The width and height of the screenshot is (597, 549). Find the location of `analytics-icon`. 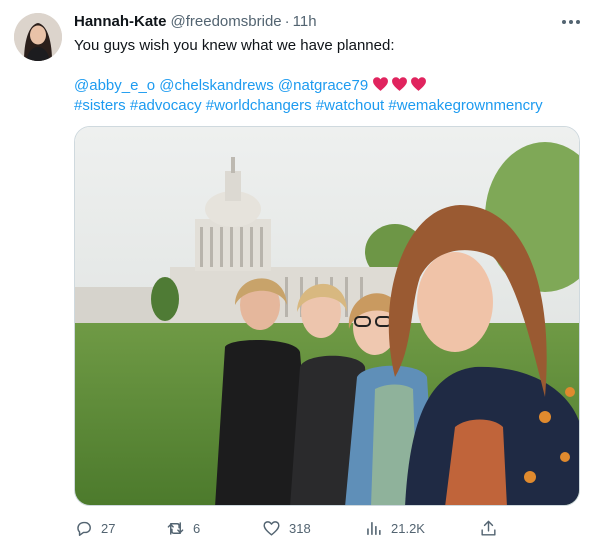

analytics-icon is located at coordinates (374, 528).